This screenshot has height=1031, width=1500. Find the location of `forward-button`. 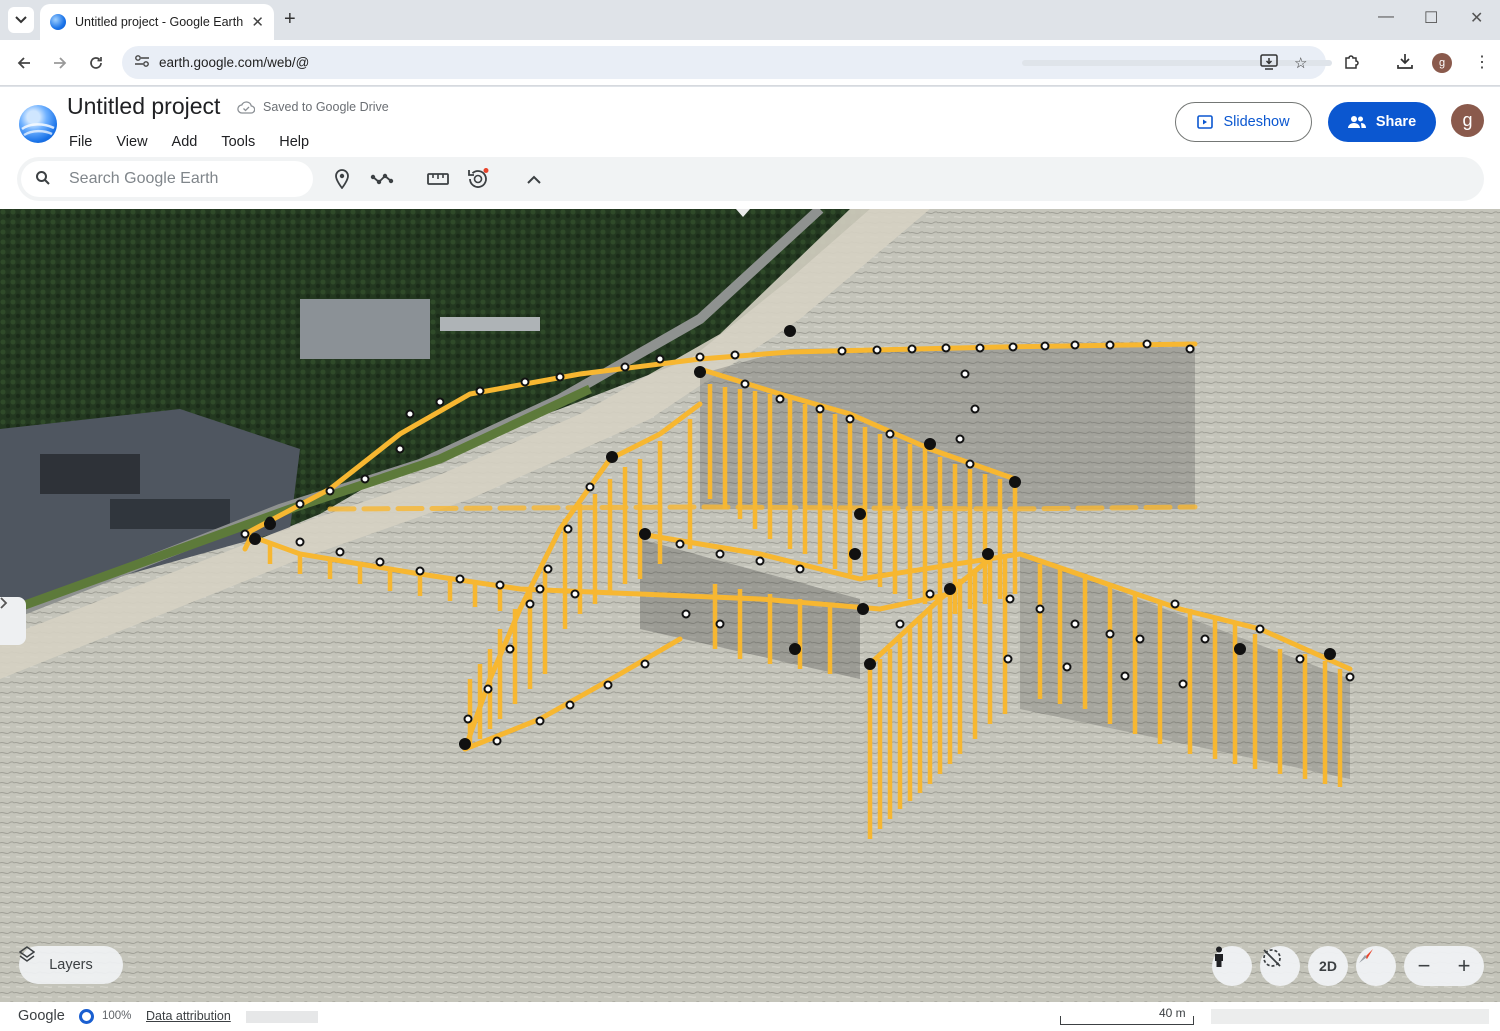

forward-button is located at coordinates (60, 63).